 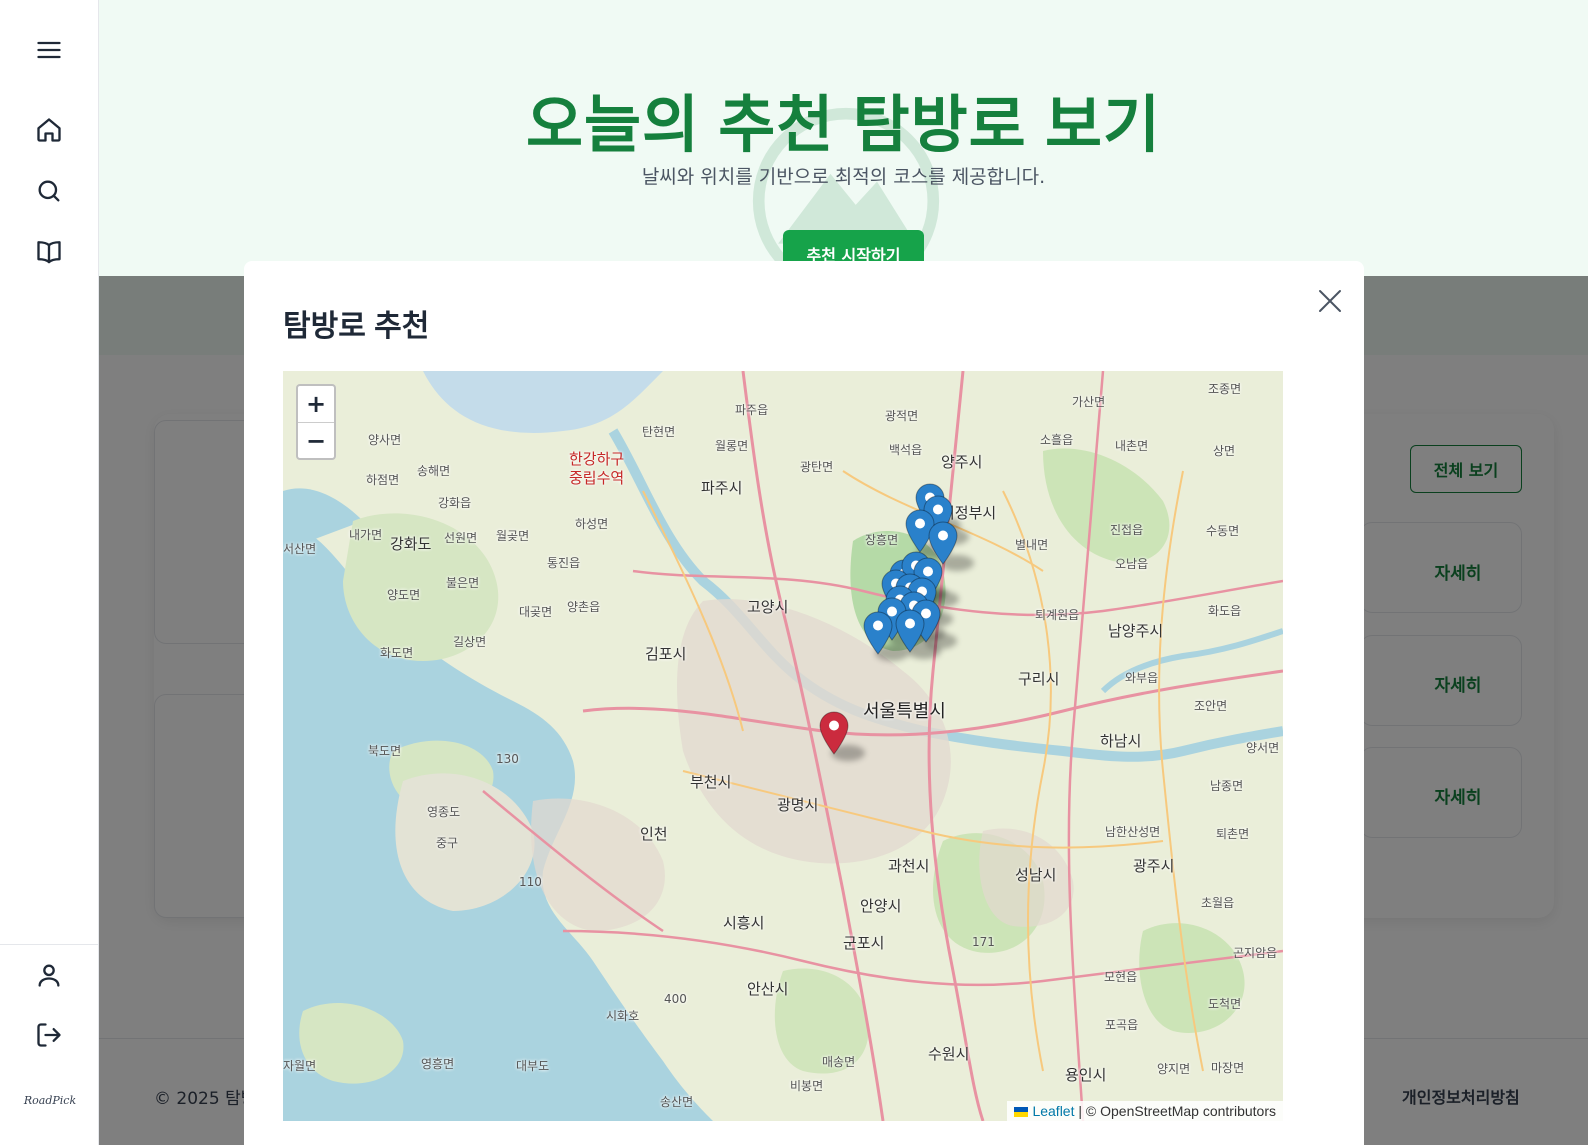 What do you see at coordinates (1086, 1075) in the screenshot?
I see `map-label: 용인시` at bounding box center [1086, 1075].